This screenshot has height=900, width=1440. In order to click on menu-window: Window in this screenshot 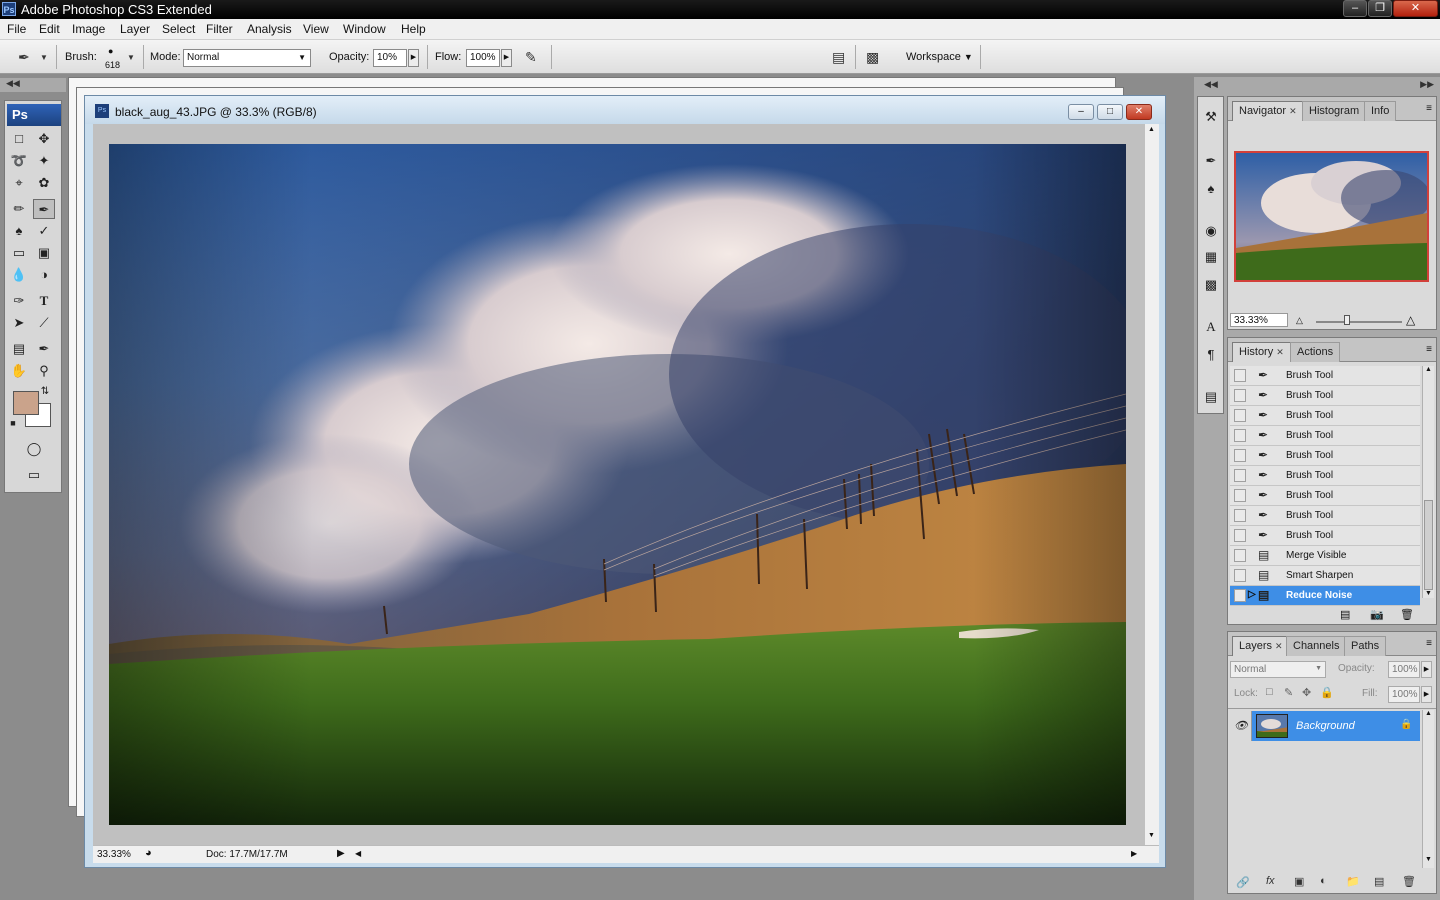, I will do `click(364, 29)`.